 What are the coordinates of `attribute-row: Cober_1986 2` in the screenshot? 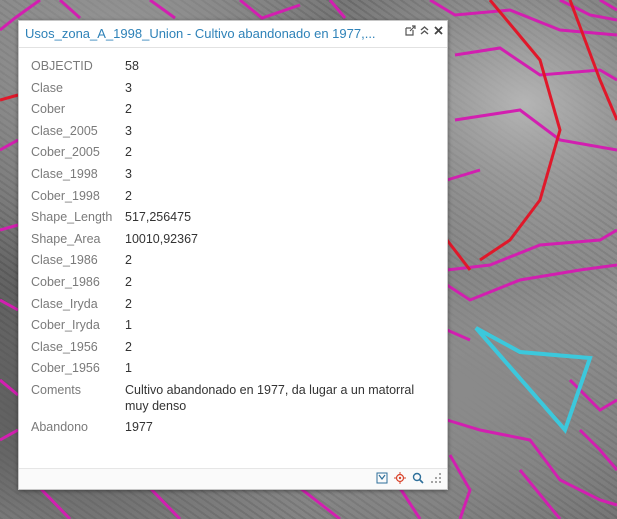 It's located at (231, 284).